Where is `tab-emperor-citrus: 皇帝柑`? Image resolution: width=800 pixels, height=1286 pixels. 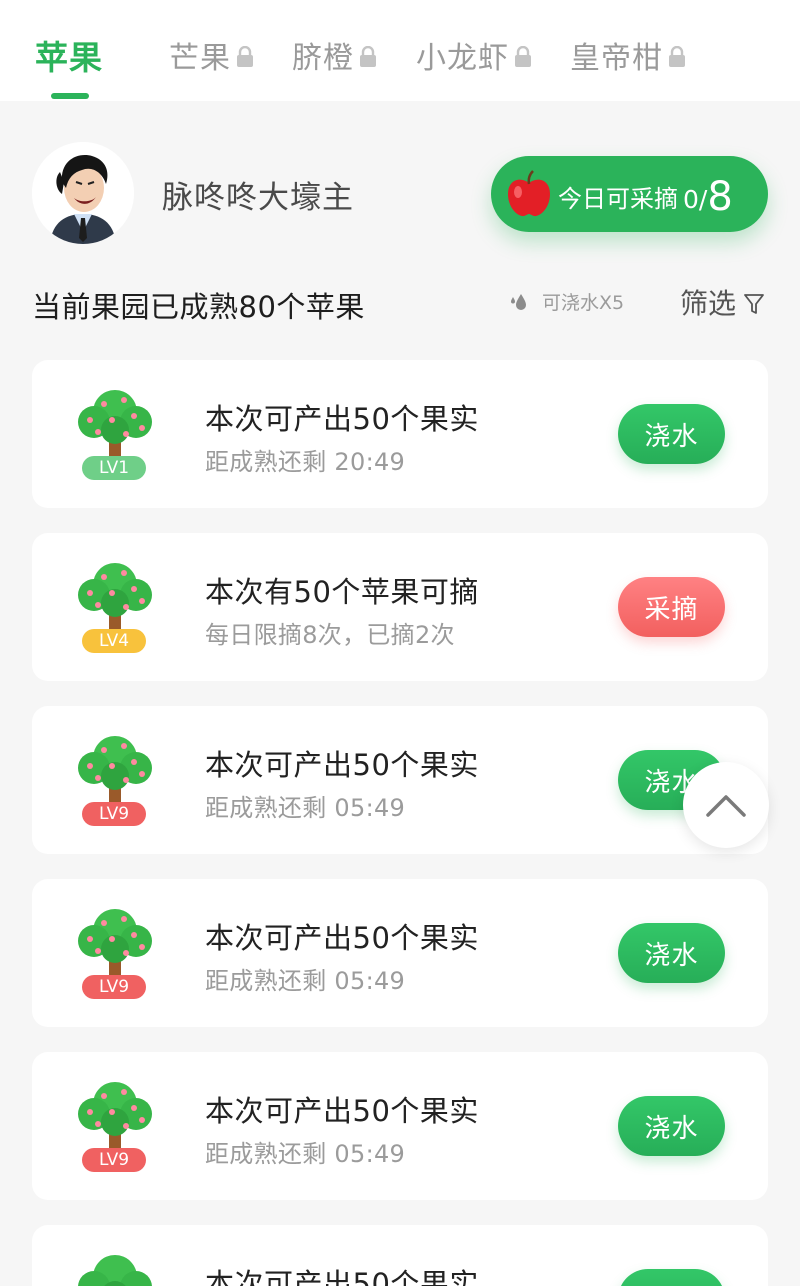
tab-emperor-citrus: 皇帝柑 is located at coordinates (628, 55).